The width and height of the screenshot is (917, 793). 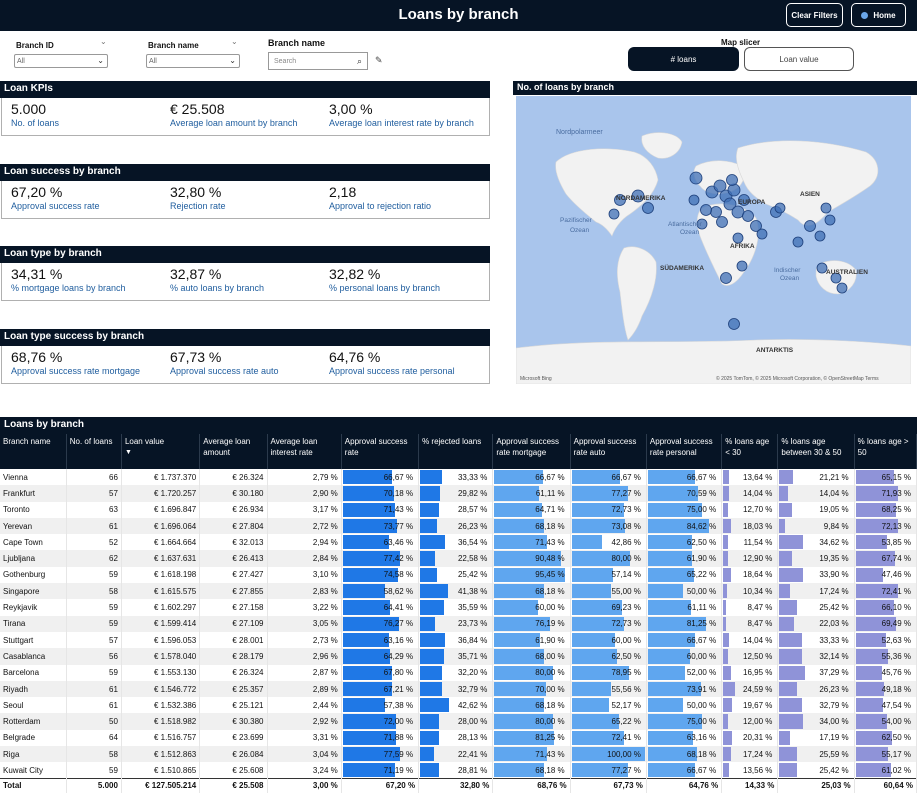 I want to click on column-header: Average loan interest rate, so click(x=304, y=451).